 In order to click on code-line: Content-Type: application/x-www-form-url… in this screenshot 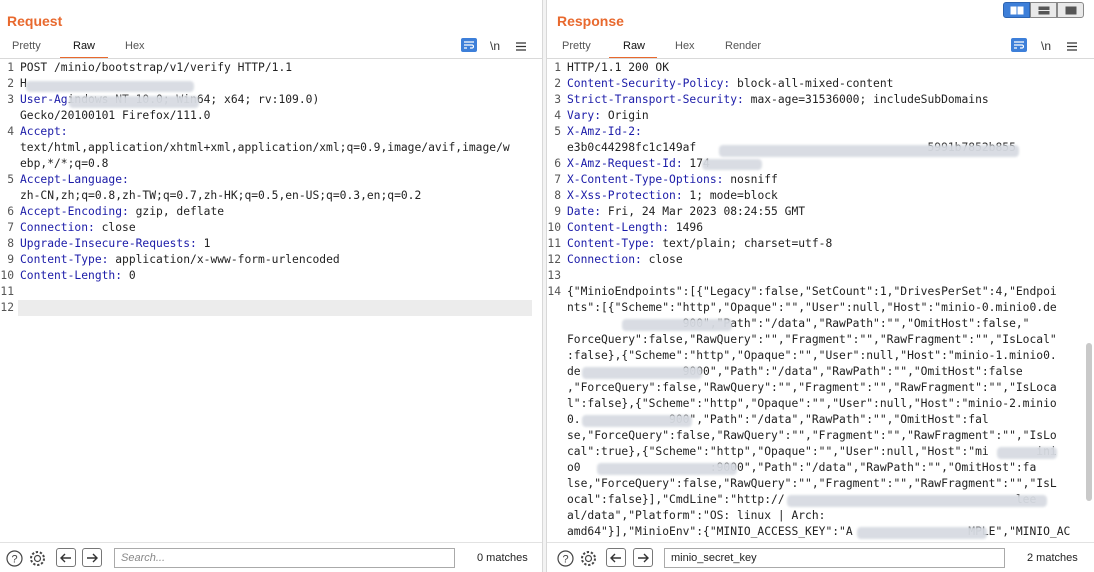, I will do `click(180, 259)`.